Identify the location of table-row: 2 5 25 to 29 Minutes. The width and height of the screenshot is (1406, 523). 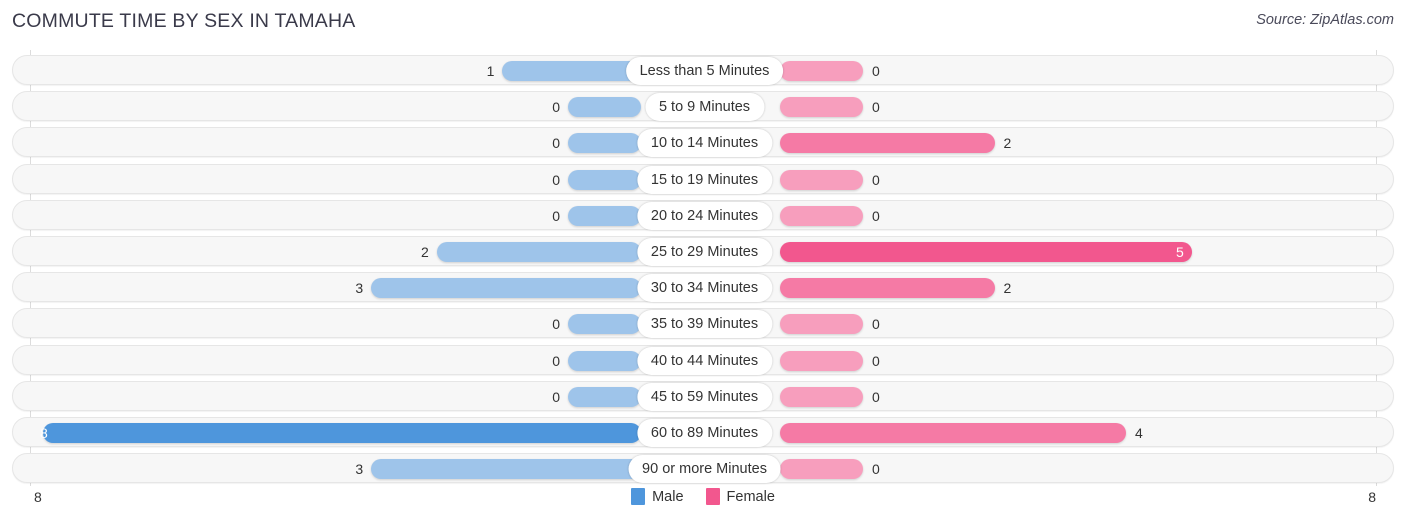
(703, 251).